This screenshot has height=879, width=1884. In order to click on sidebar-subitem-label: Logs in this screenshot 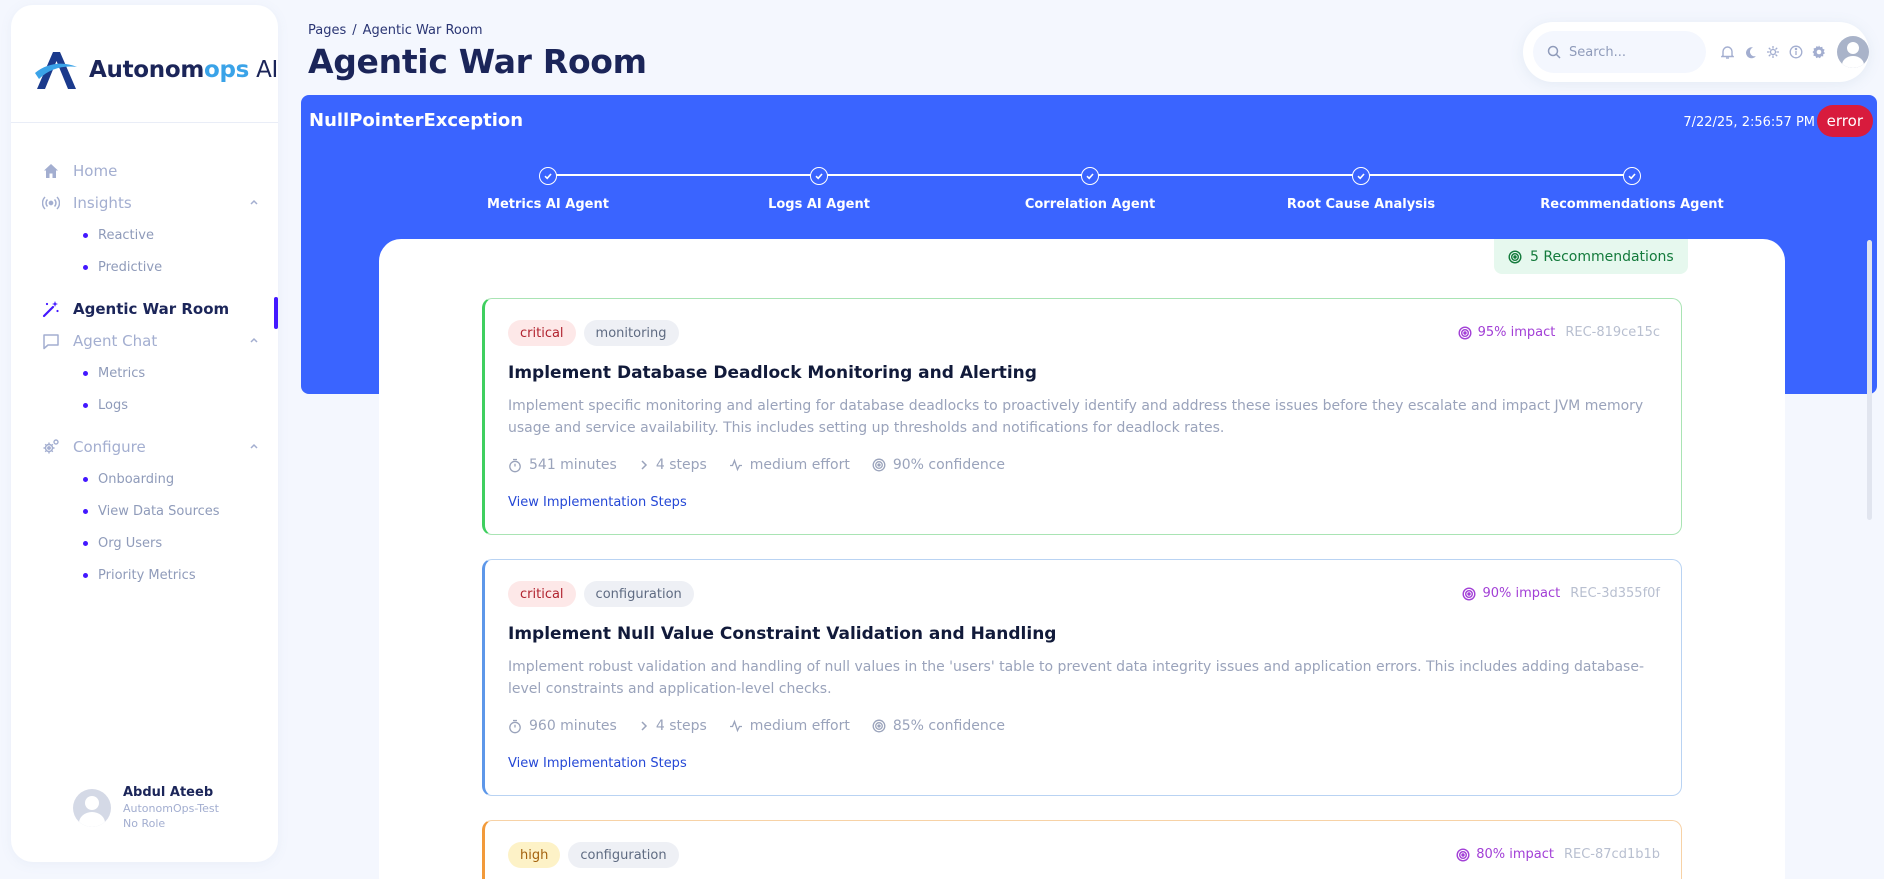, I will do `click(113, 405)`.